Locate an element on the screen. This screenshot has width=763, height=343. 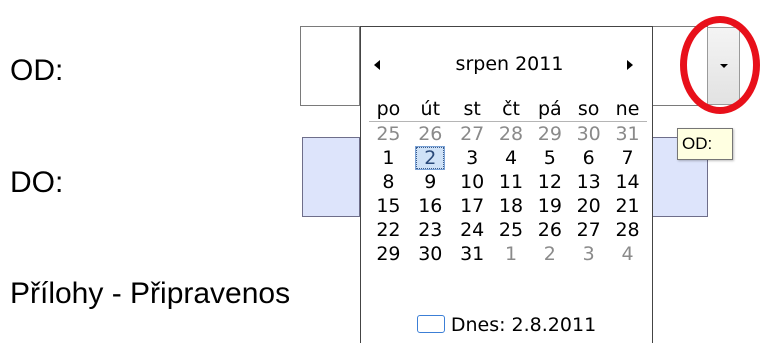
calendar-day-prev-month: 29 is located at coordinates (549, 134).